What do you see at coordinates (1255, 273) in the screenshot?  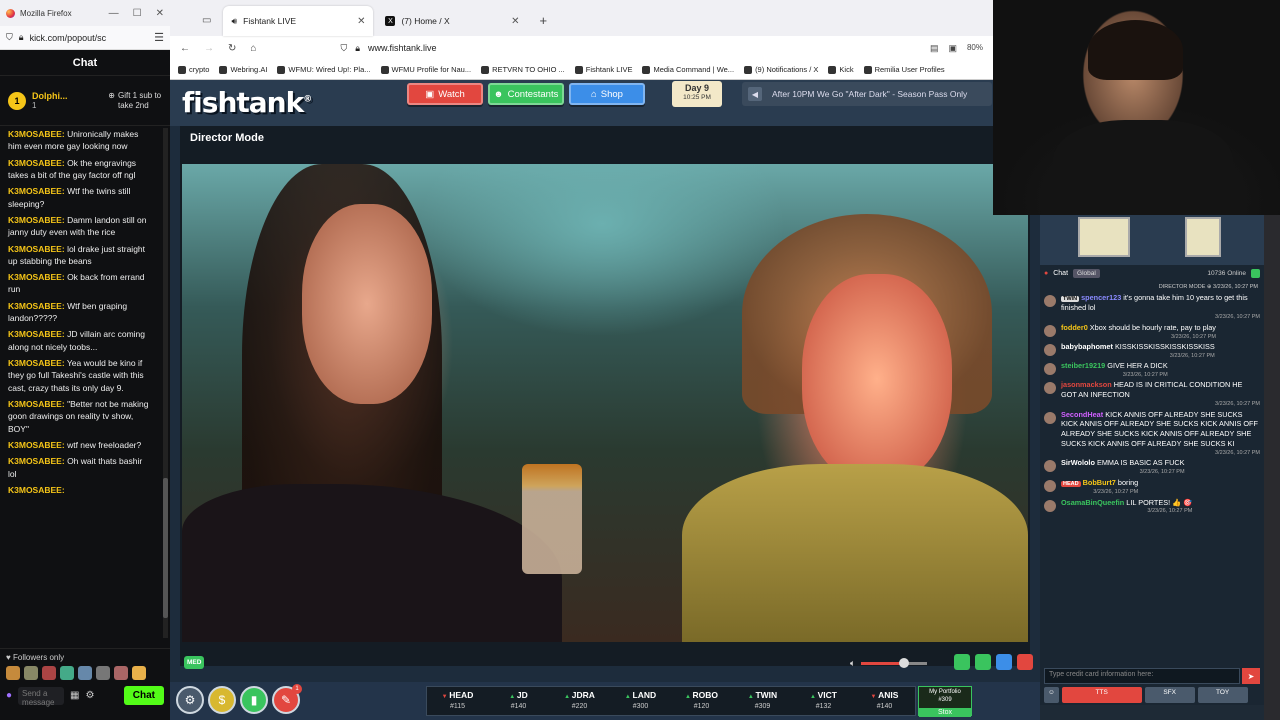 I see `users-icon` at bounding box center [1255, 273].